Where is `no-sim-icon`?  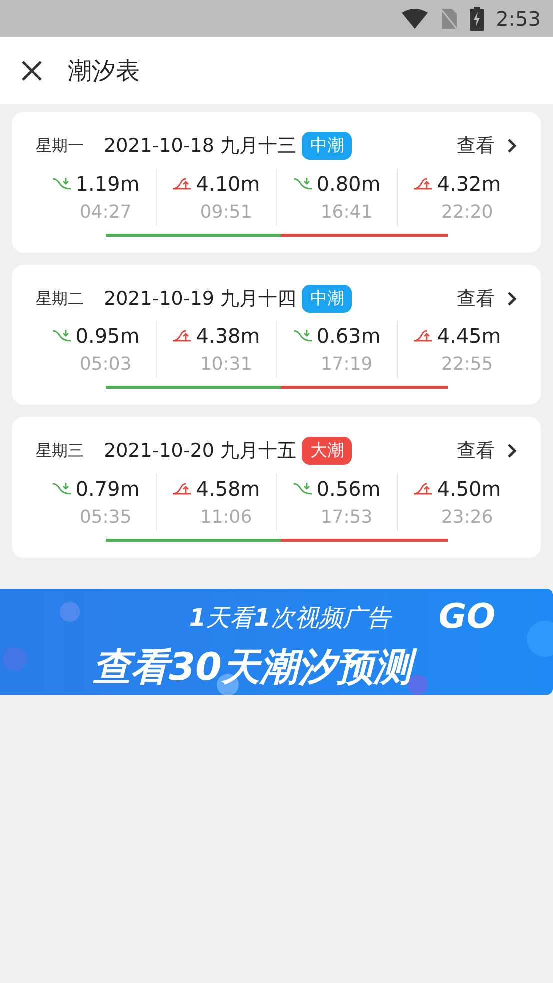 no-sim-icon is located at coordinates (449, 19).